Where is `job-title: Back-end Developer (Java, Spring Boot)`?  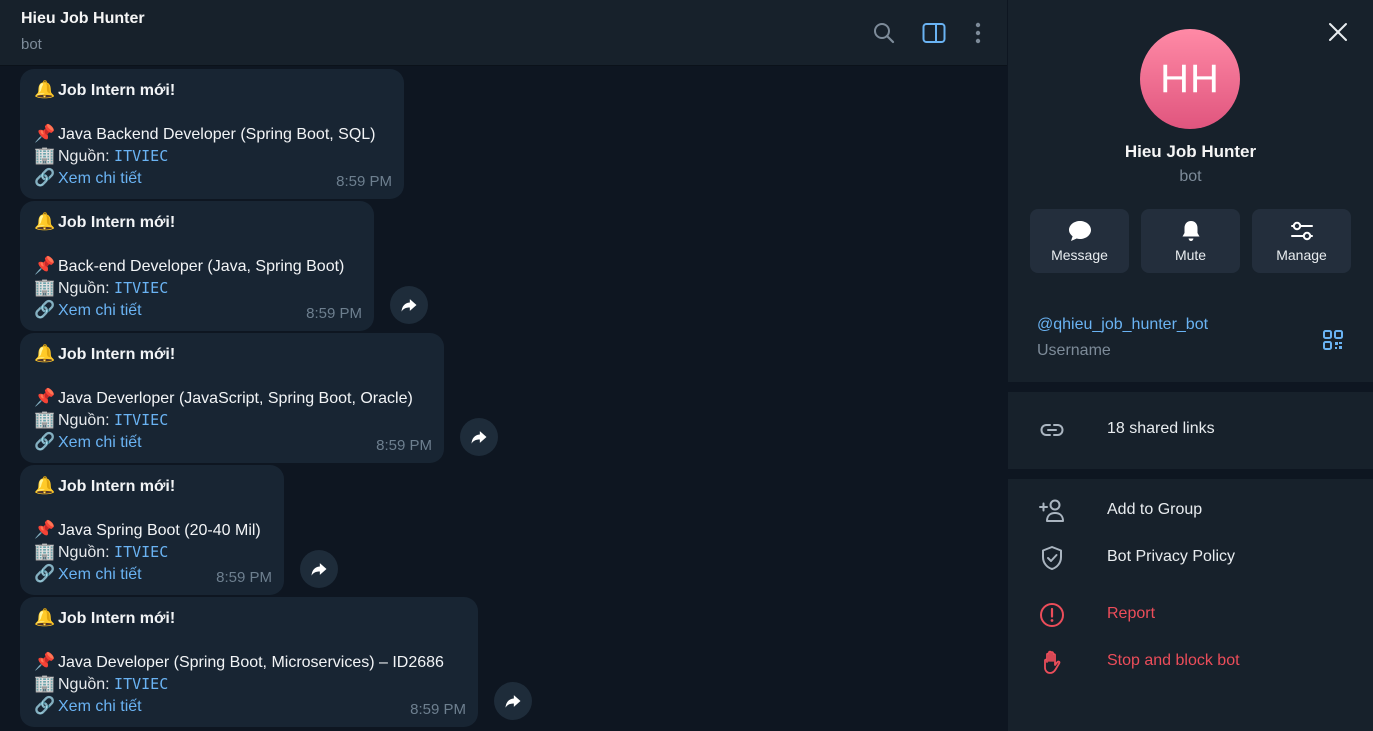
job-title: Back-end Developer (Java, Spring Boot) is located at coordinates (201, 266).